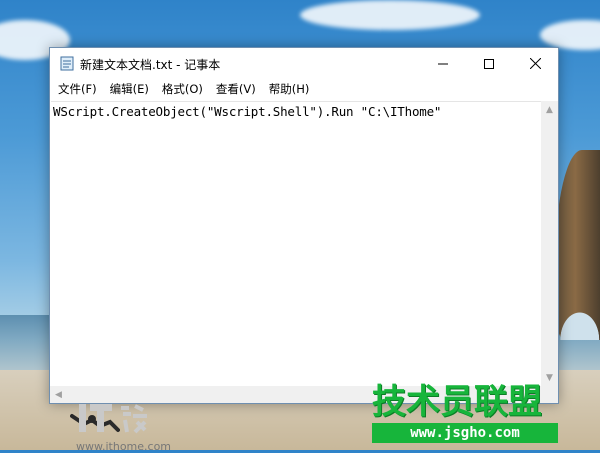 Image resolution: width=600 pixels, height=453 pixels. Describe the element at coordinates (292, 89) in the screenshot. I see `menu-help: 帮助(H)` at that location.